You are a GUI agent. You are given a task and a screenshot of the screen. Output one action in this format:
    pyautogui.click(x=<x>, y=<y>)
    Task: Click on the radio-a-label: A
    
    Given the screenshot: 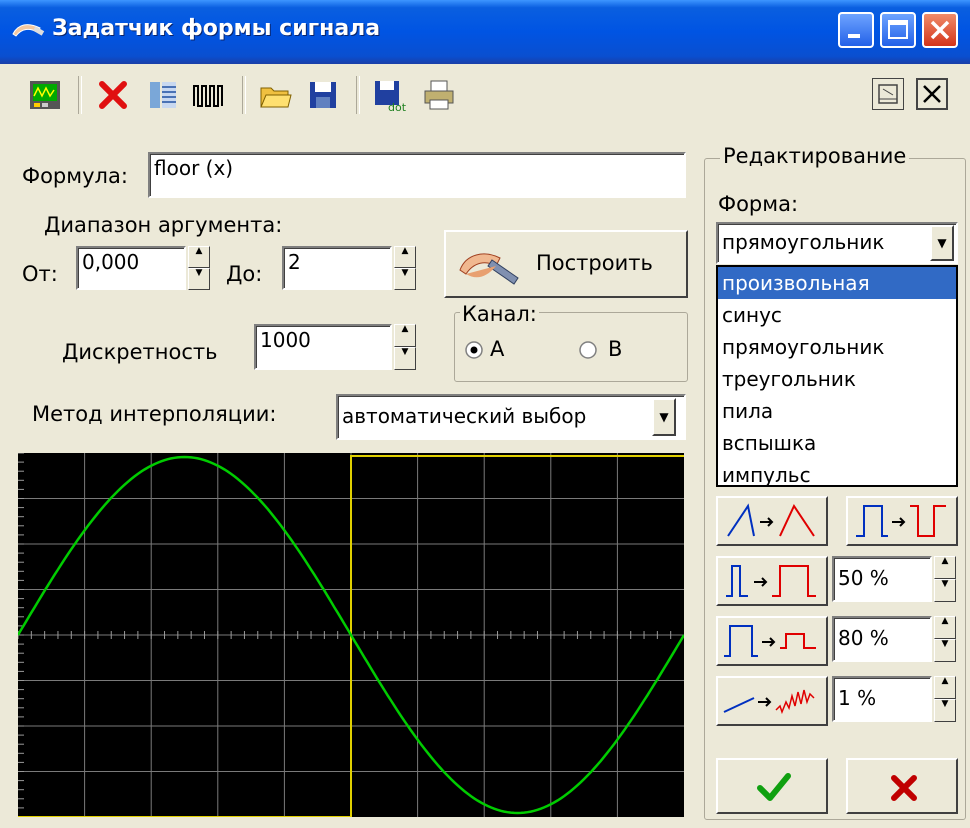 What is the action you would take?
    pyautogui.click(x=497, y=349)
    